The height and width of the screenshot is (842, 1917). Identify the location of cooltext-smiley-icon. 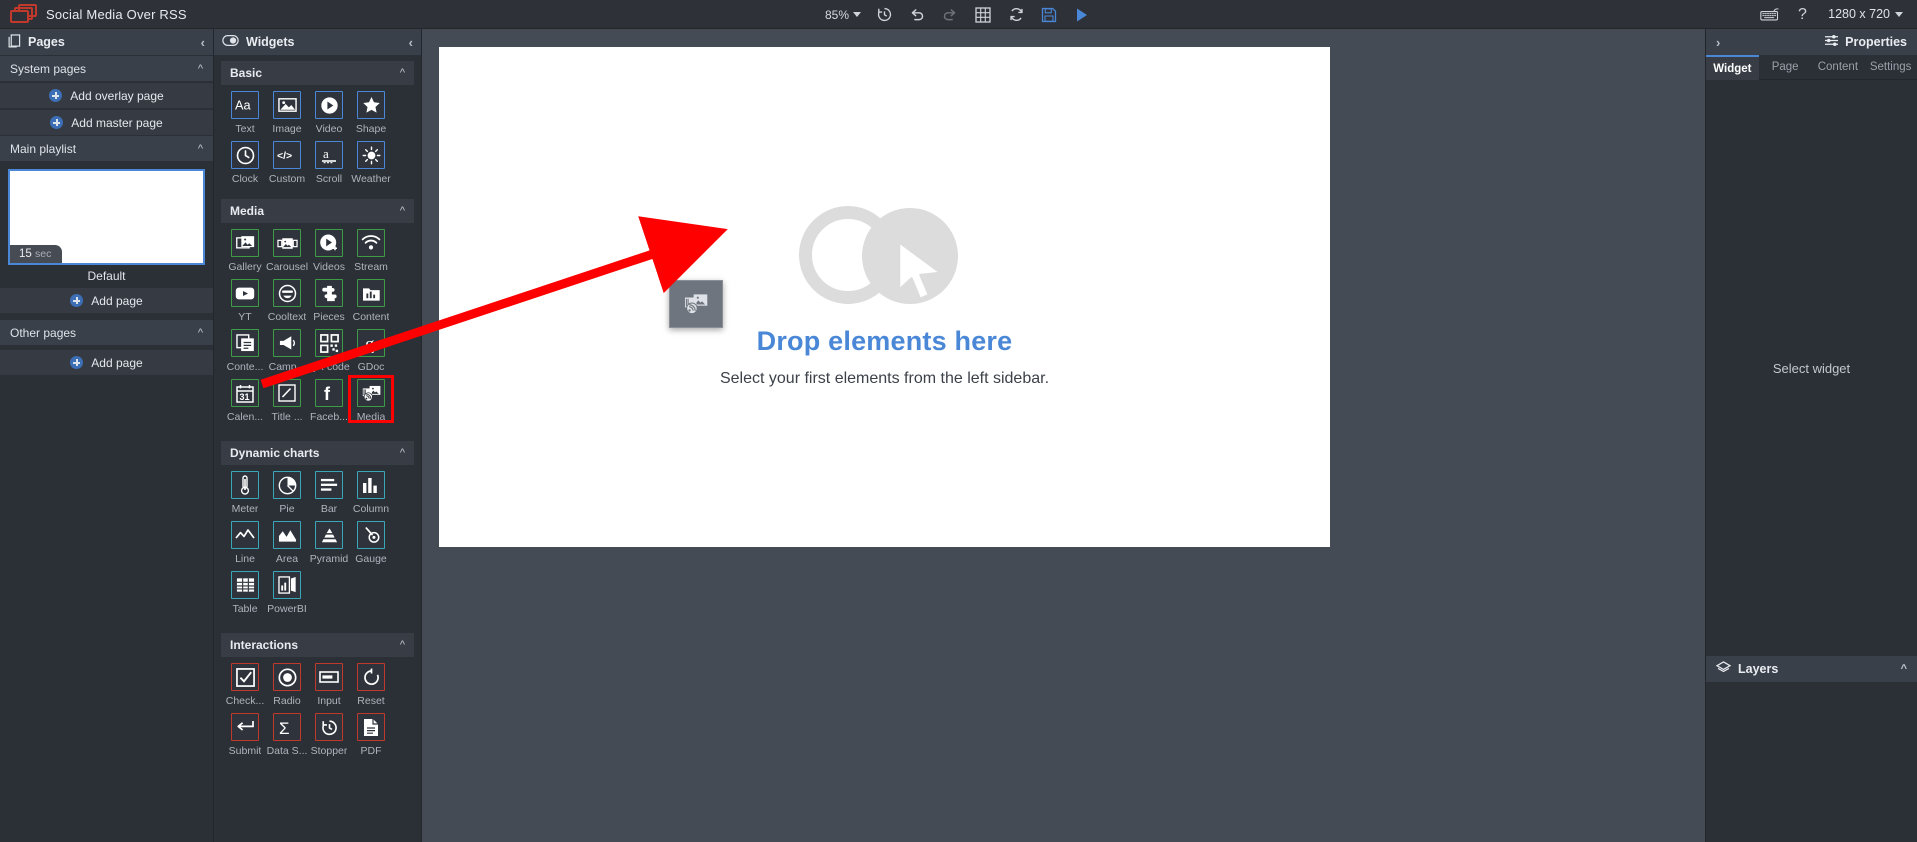
(287, 293).